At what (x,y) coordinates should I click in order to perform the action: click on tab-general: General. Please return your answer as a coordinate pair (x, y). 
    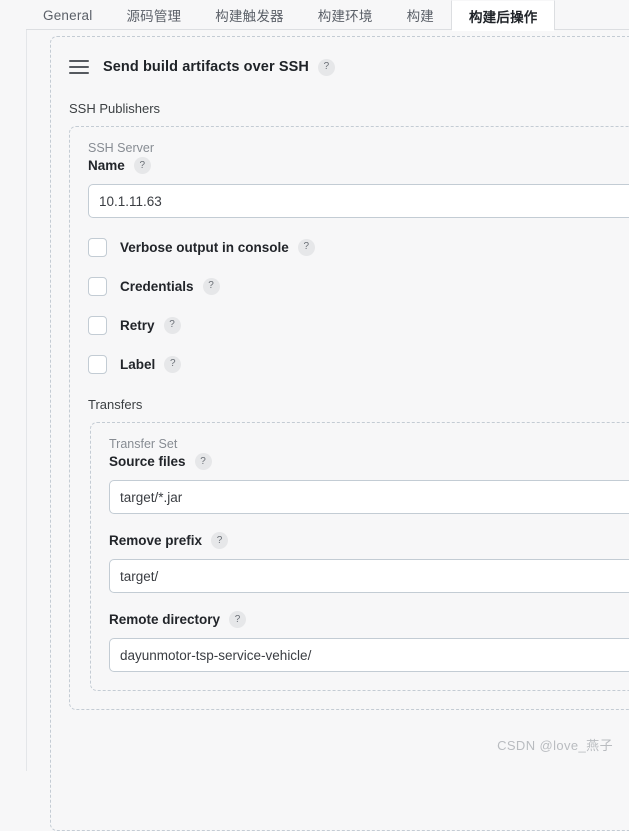
    Looking at the image, I should click on (67, 15).